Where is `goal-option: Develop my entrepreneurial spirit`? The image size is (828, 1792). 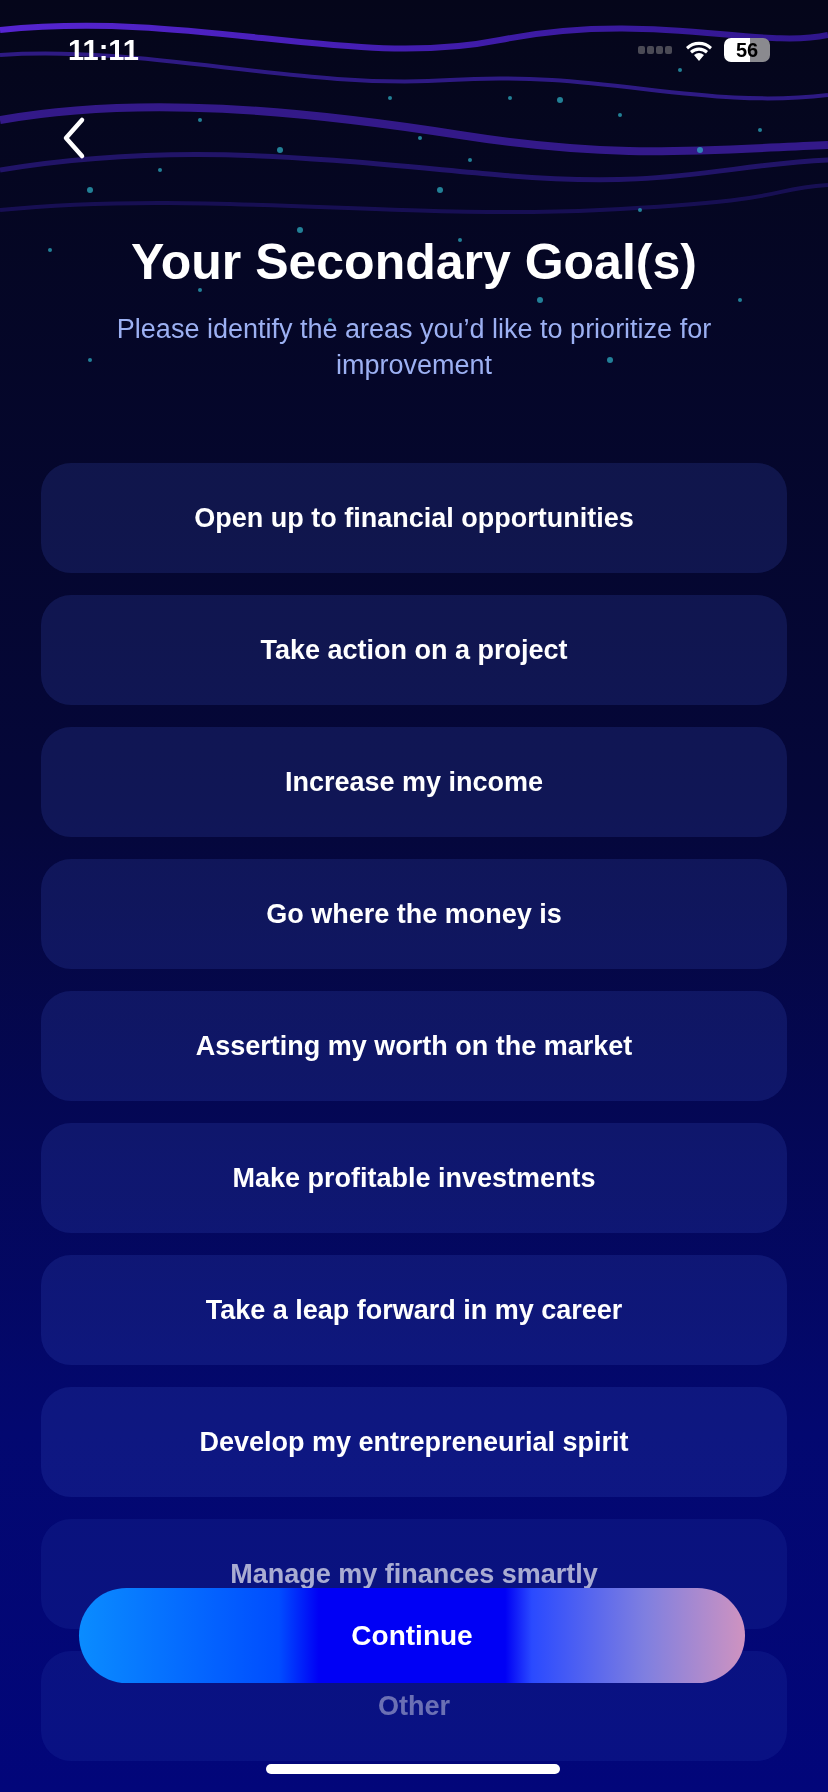 goal-option: Develop my entrepreneurial spirit is located at coordinates (414, 1442).